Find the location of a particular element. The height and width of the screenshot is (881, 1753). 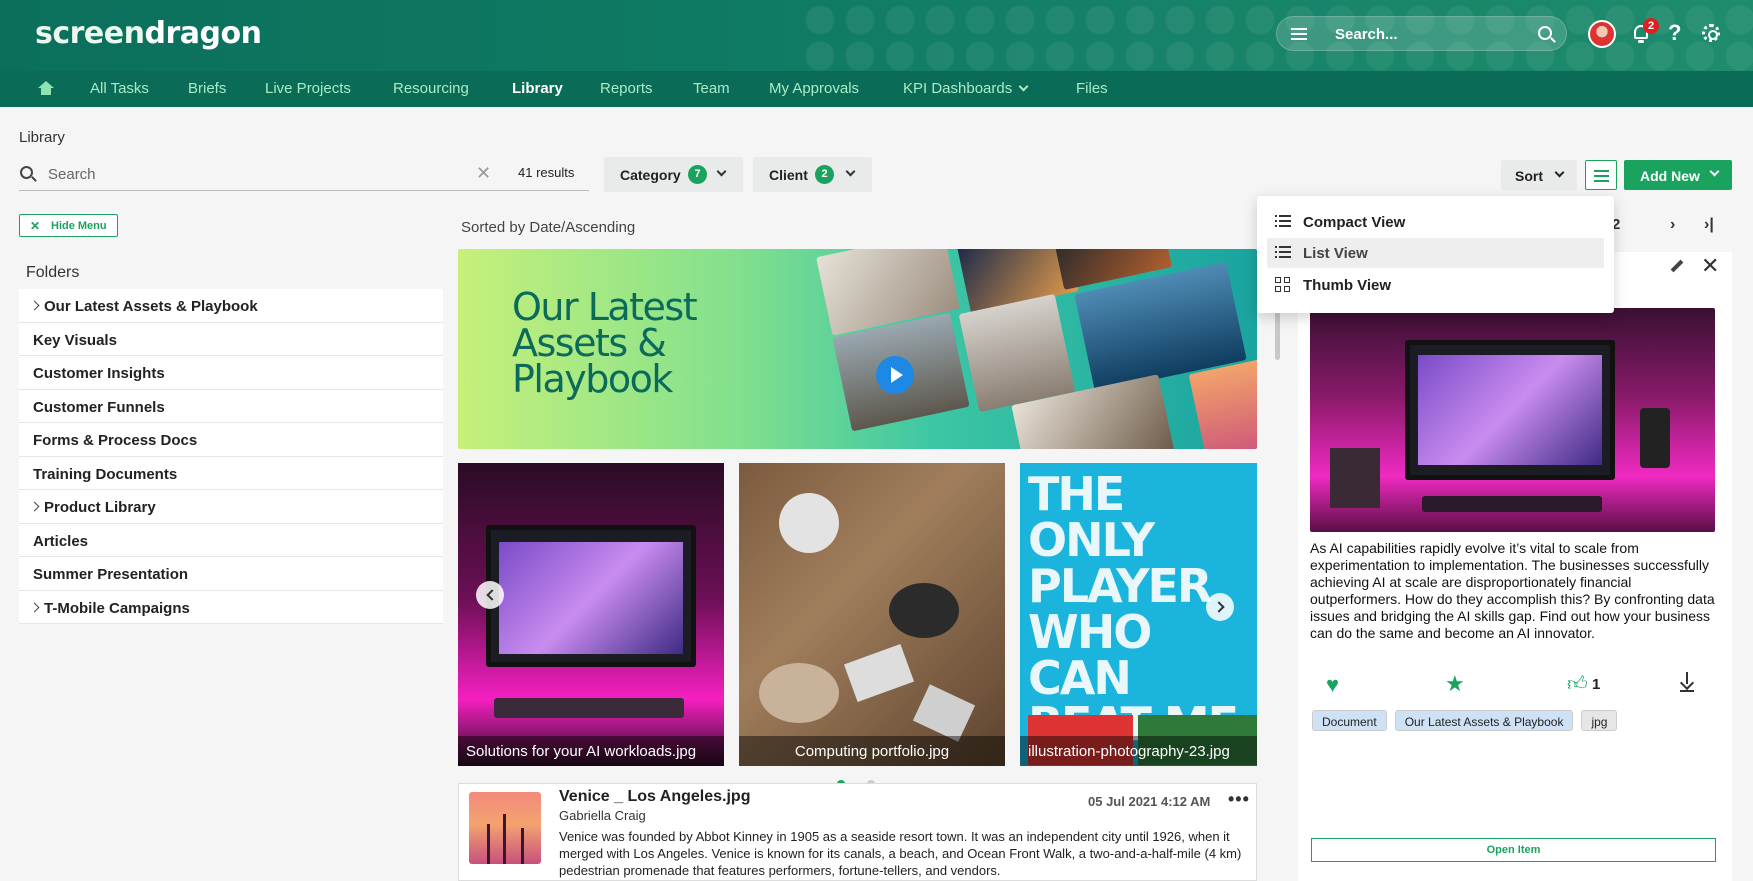

next-page-icon: › is located at coordinates (1672, 225).